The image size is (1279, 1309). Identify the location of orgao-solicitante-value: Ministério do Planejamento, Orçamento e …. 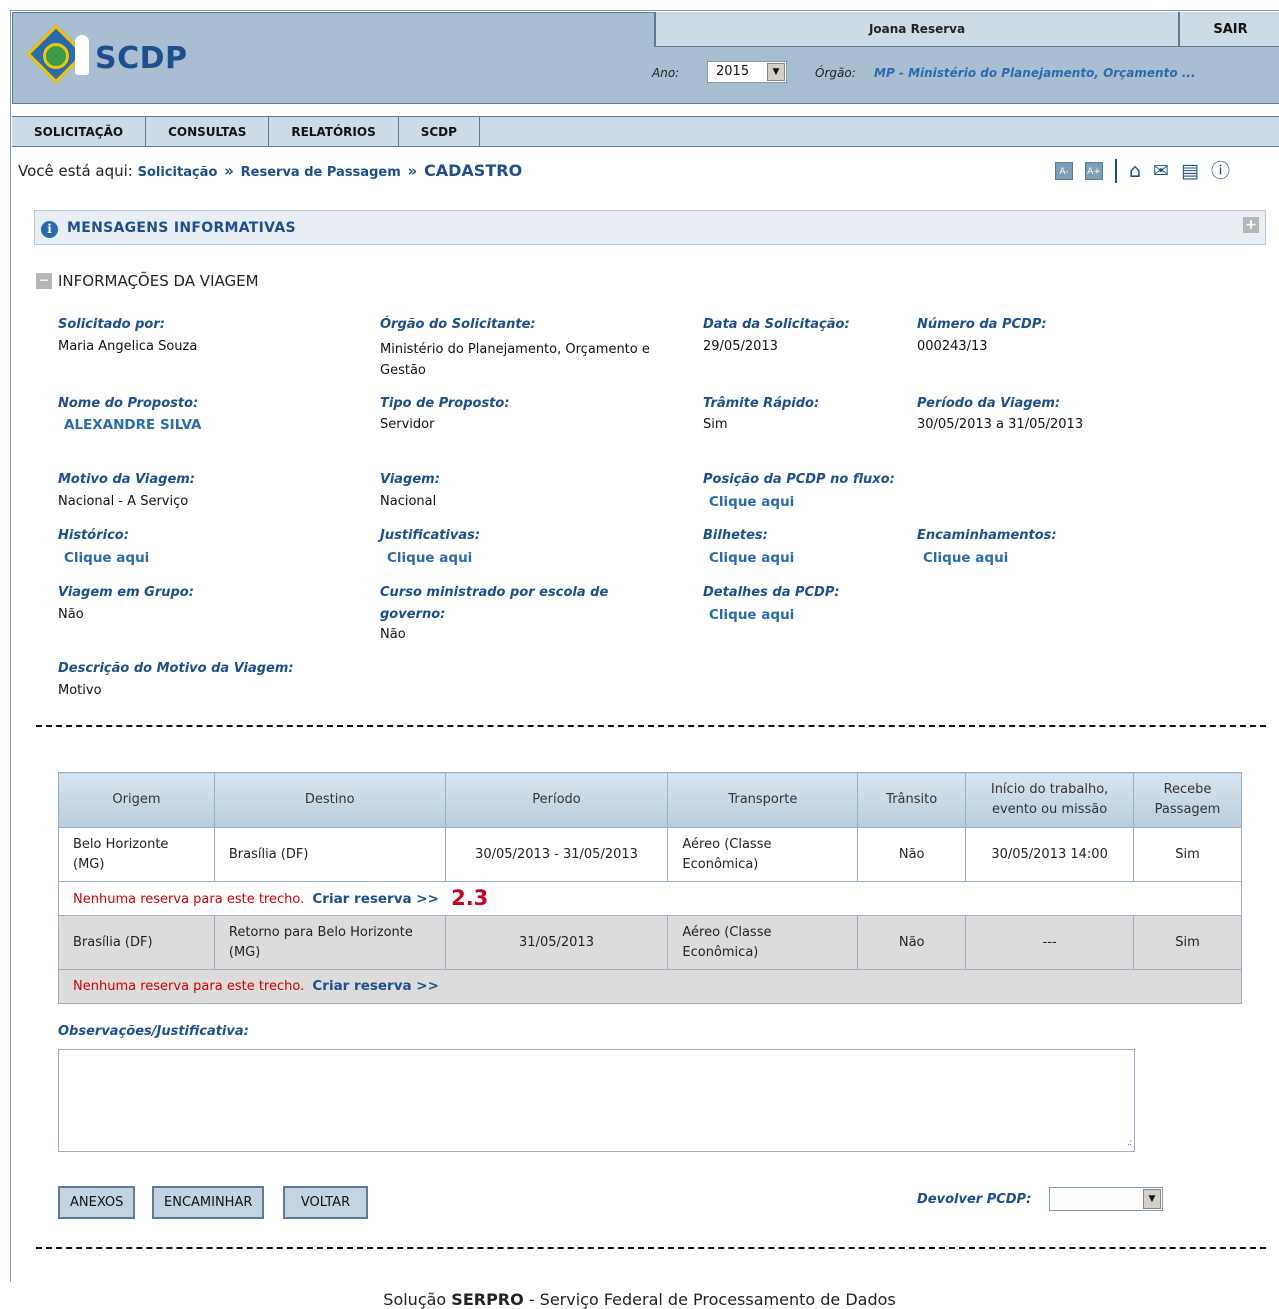
(515, 360).